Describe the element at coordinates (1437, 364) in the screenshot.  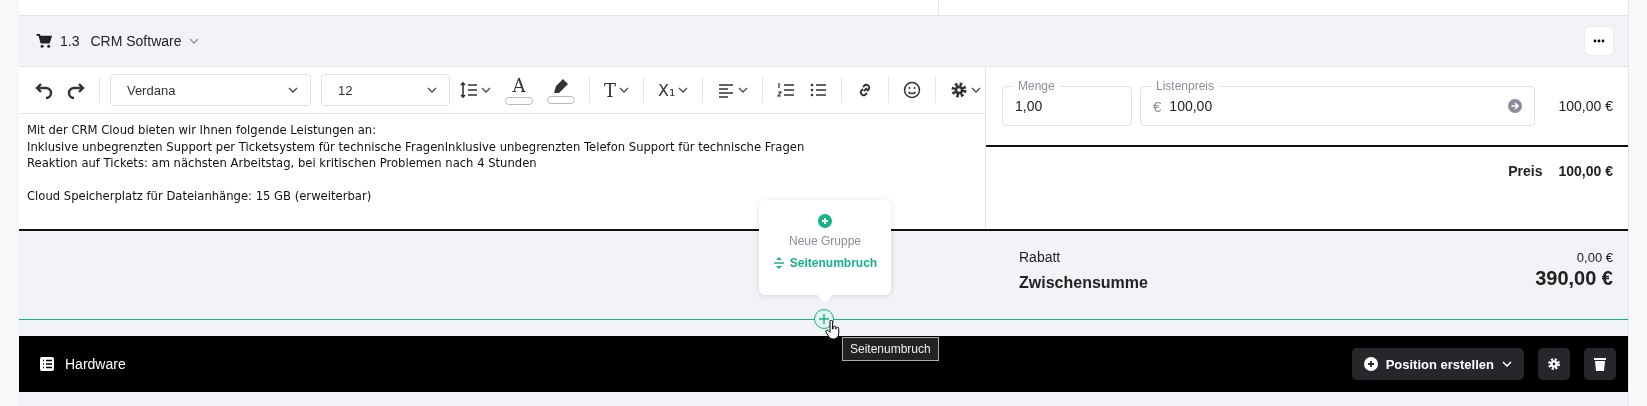
I see `create-position-button: Position erstellen` at that location.